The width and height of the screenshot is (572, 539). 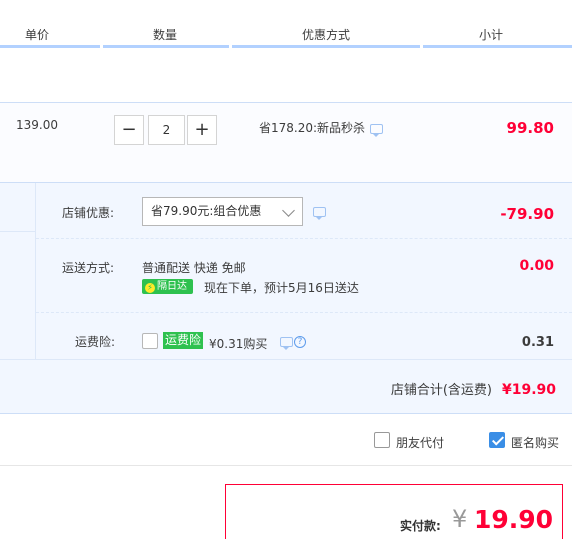 What do you see at coordinates (238, 344) in the screenshot?
I see `insurance-price: ¥0.31购买` at bounding box center [238, 344].